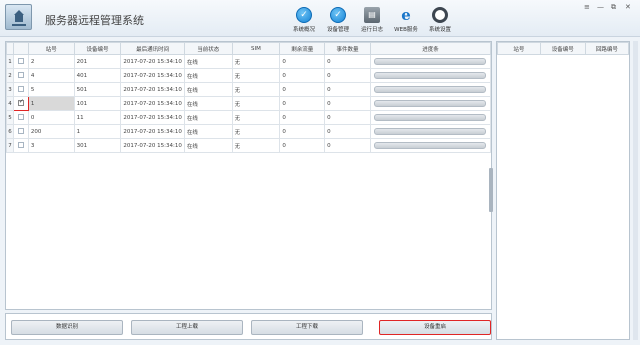 The image size is (640, 345). Describe the element at coordinates (10, 61) in the screenshot. I see `row-number: 1` at that location.